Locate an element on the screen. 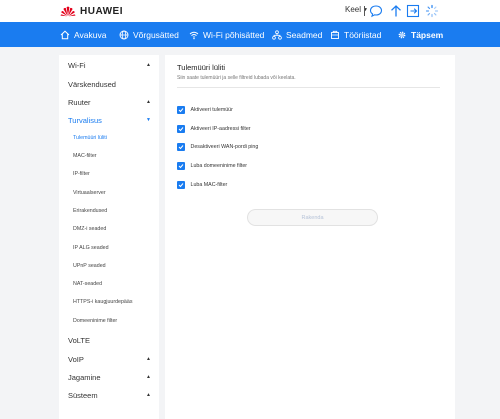 This screenshot has width=500, height=419. nav-wifi-basic: Wi-Fi põhisätted is located at coordinates (226, 34).